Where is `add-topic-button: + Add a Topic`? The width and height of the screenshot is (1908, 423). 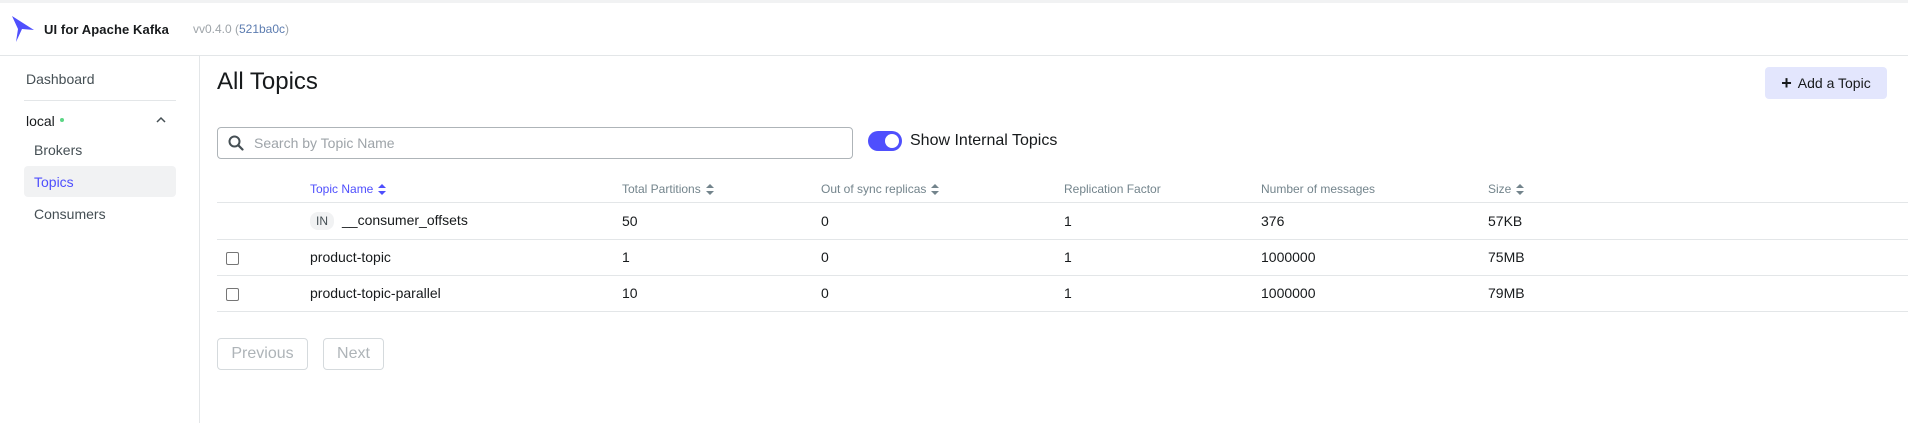
add-topic-button: + Add a Topic is located at coordinates (1826, 83).